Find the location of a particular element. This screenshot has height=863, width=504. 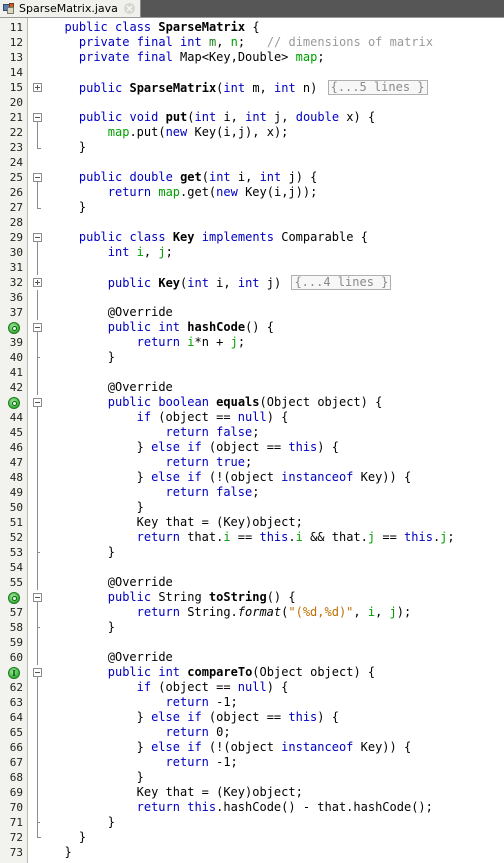

code-line: 67 return -1; is located at coordinates (252, 762).